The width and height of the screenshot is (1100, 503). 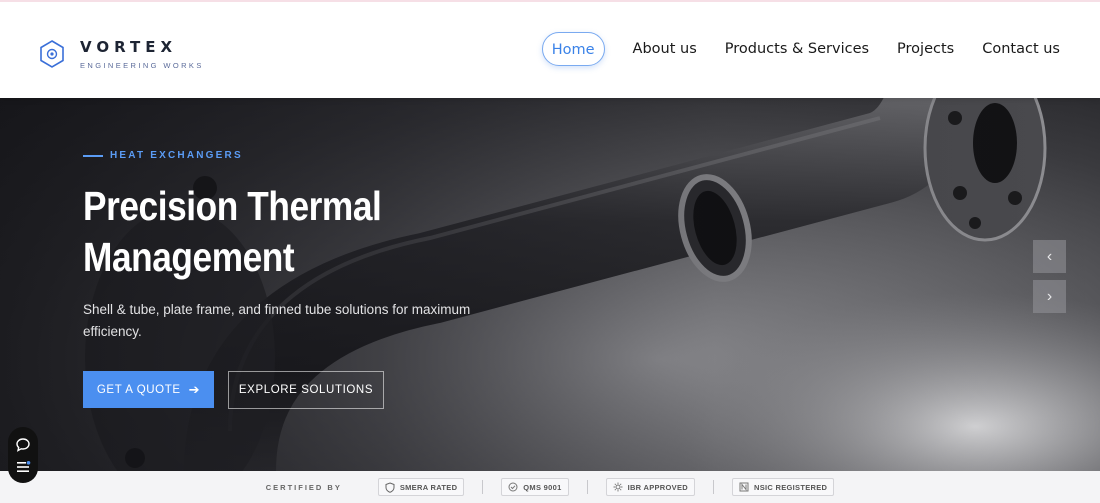 What do you see at coordinates (52, 54) in the screenshot?
I see `hexagon-logo-icon` at bounding box center [52, 54].